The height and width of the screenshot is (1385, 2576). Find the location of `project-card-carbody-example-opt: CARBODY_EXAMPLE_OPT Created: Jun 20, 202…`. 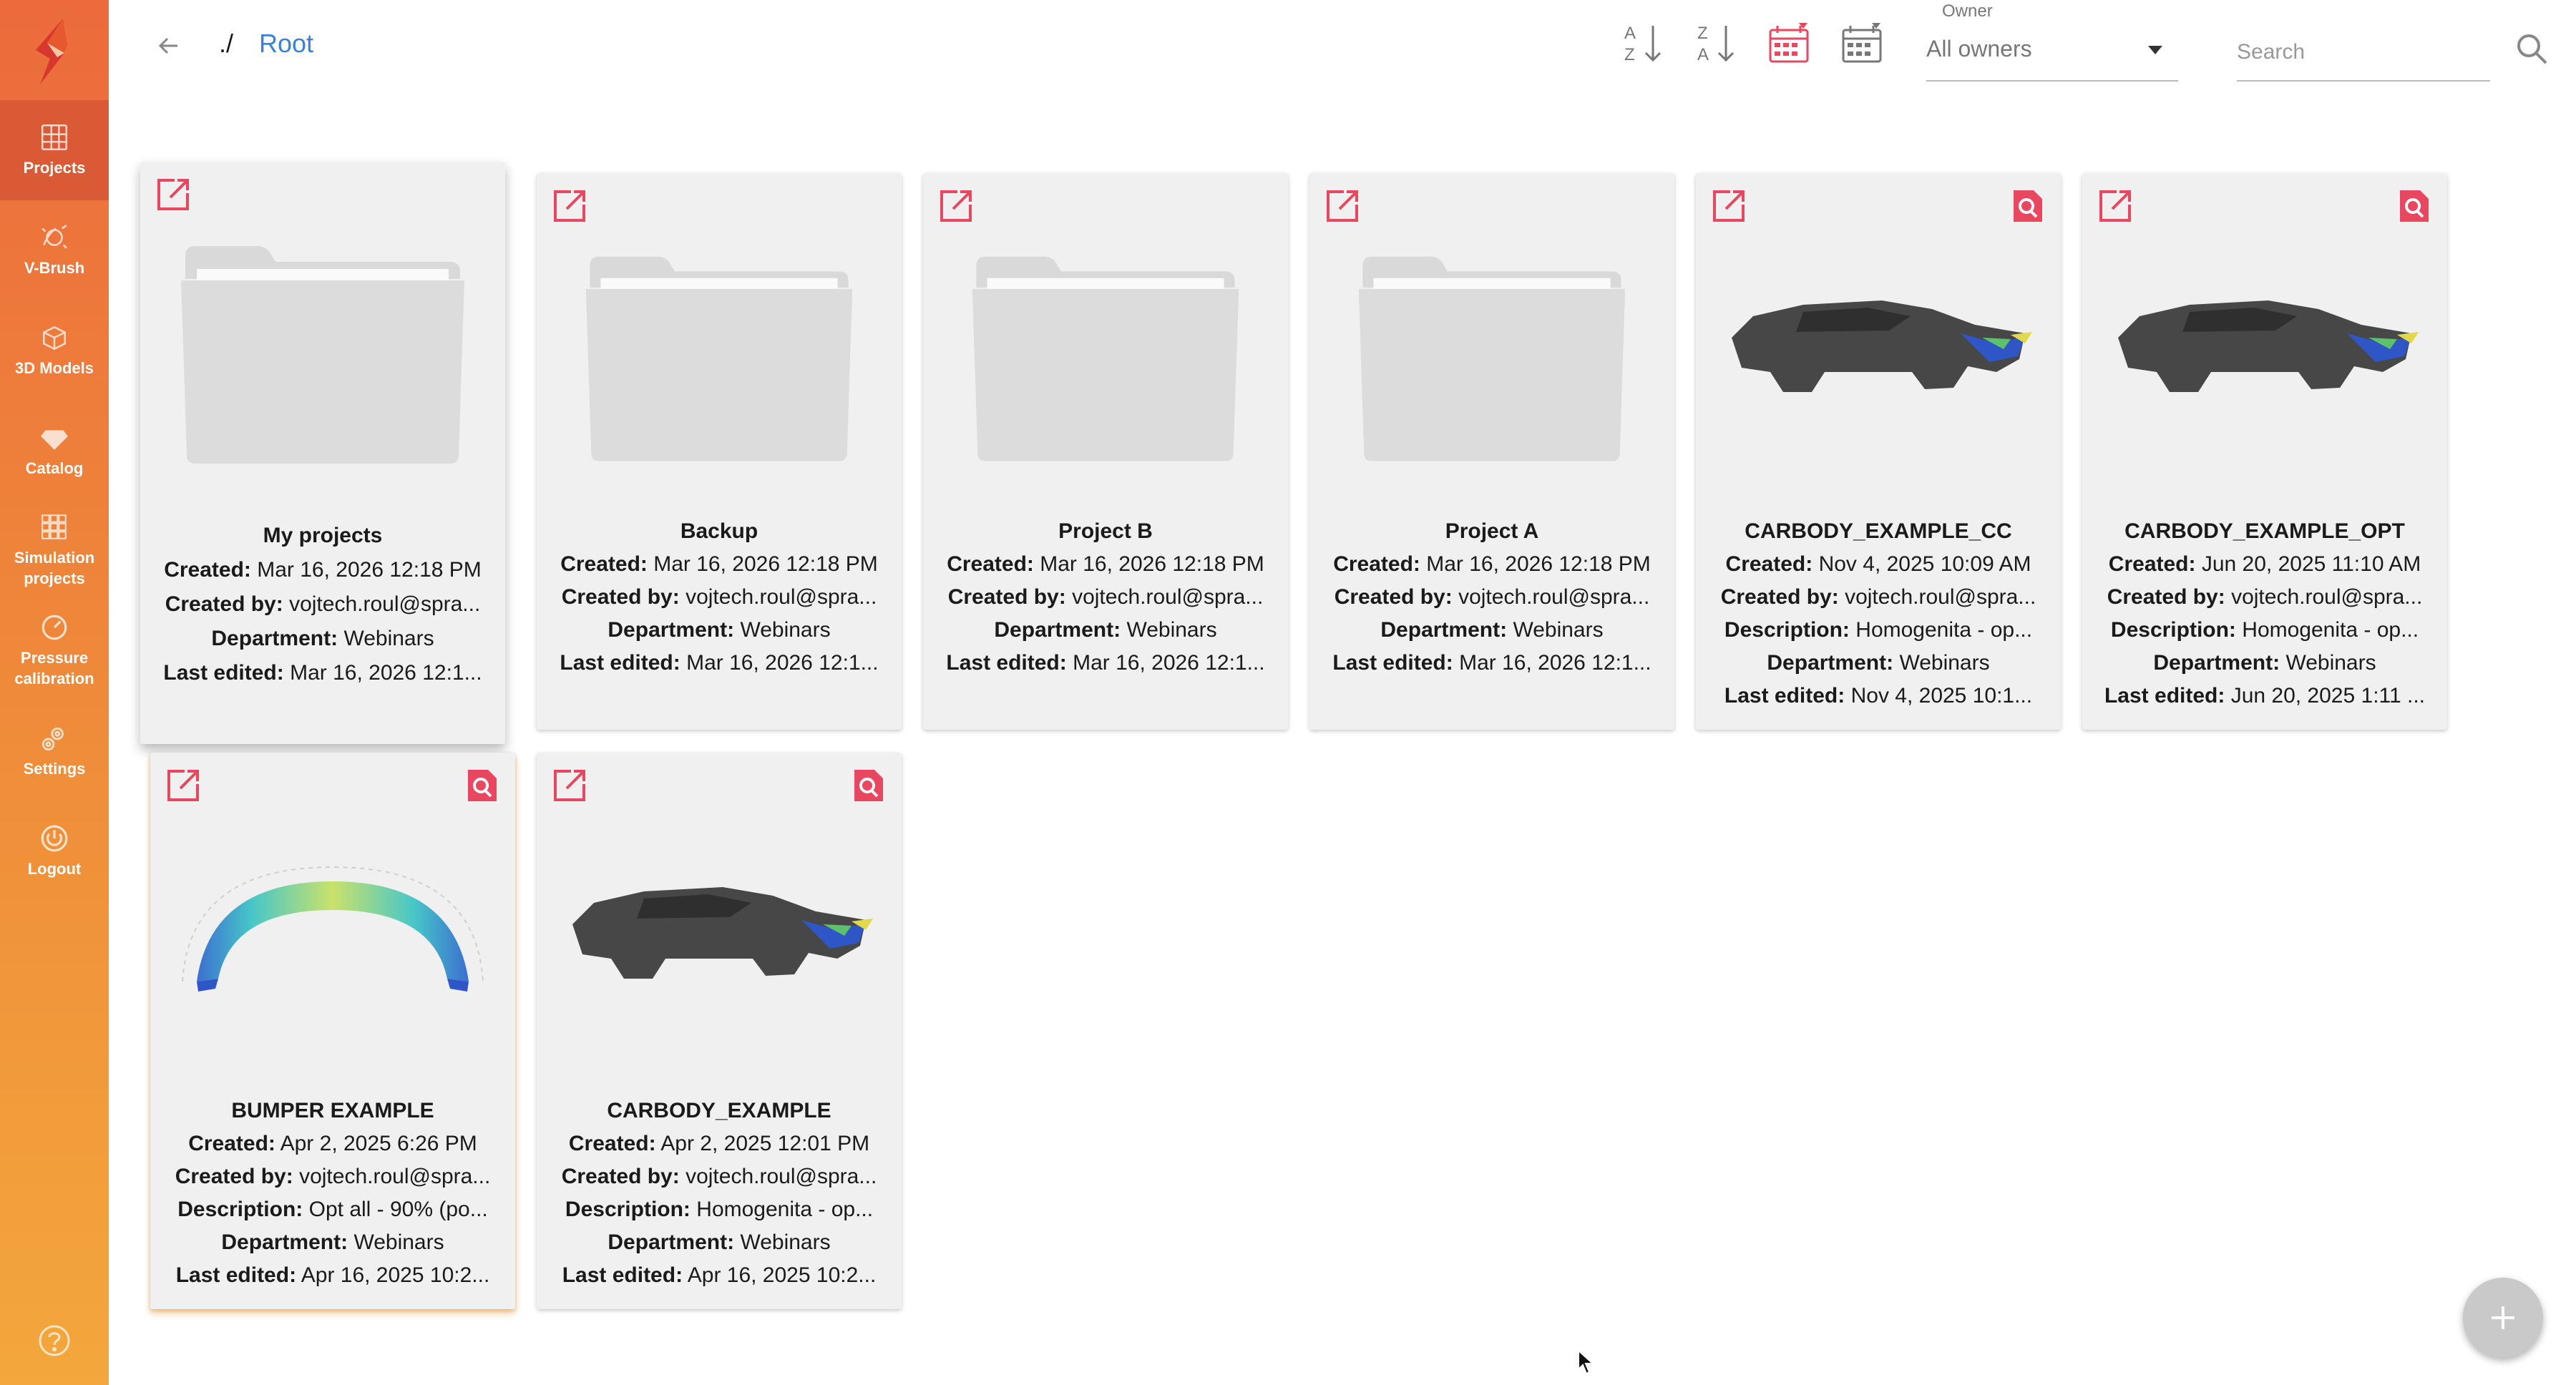

project-card-carbody-example-opt: CARBODY_EXAMPLE_OPT Created: Jun 20, 202… is located at coordinates (2264, 452).